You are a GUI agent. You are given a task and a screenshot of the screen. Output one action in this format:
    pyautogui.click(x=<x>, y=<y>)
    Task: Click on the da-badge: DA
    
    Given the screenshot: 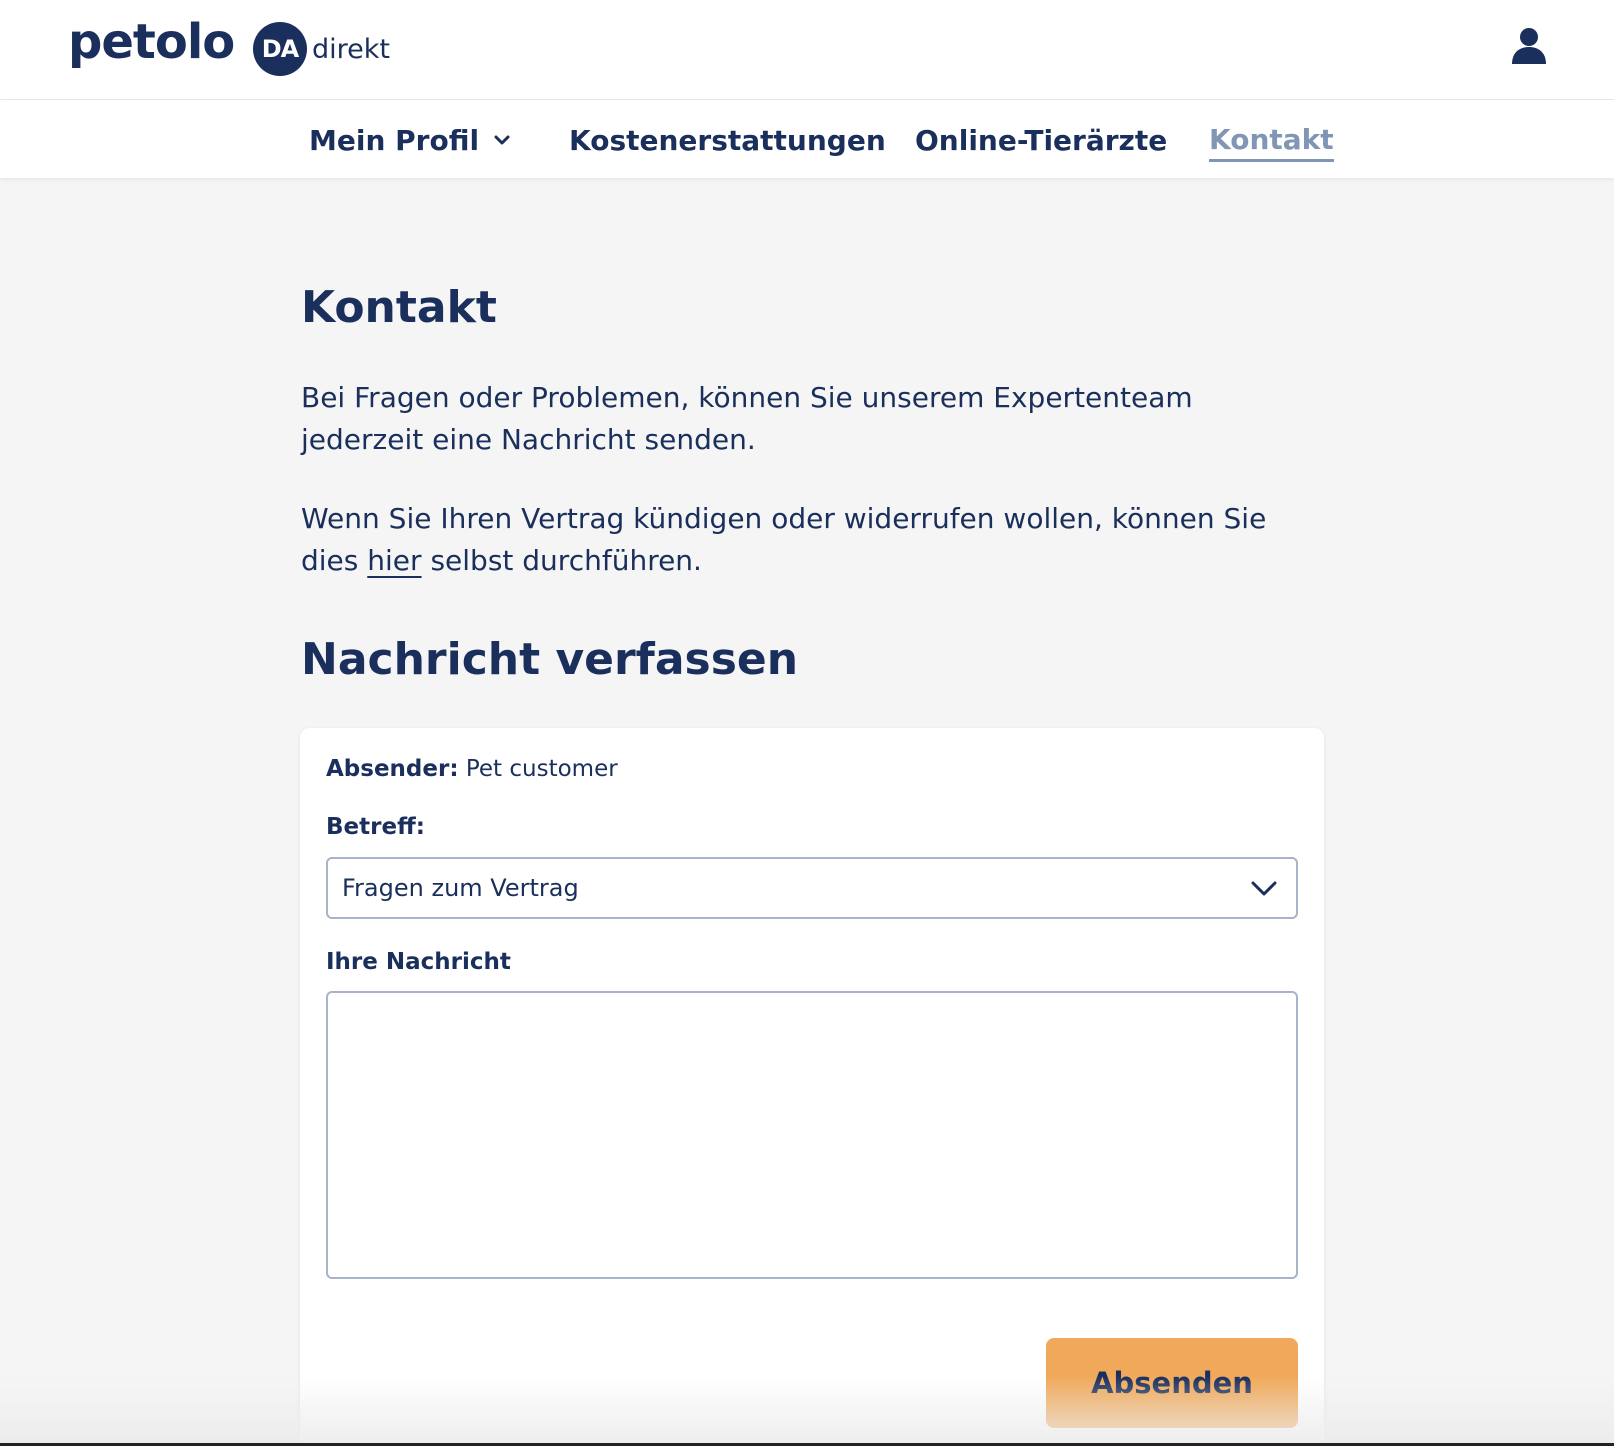 What is the action you would take?
    pyautogui.click(x=280, y=49)
    